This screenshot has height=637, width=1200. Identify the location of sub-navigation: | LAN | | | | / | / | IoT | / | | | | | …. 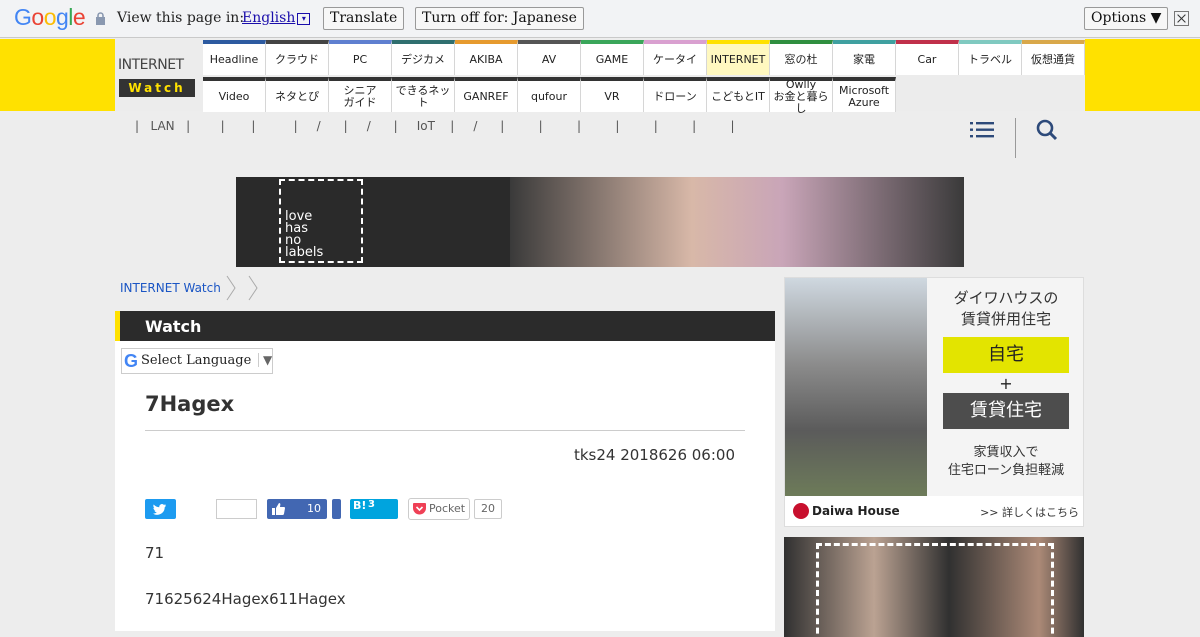
(435, 126).